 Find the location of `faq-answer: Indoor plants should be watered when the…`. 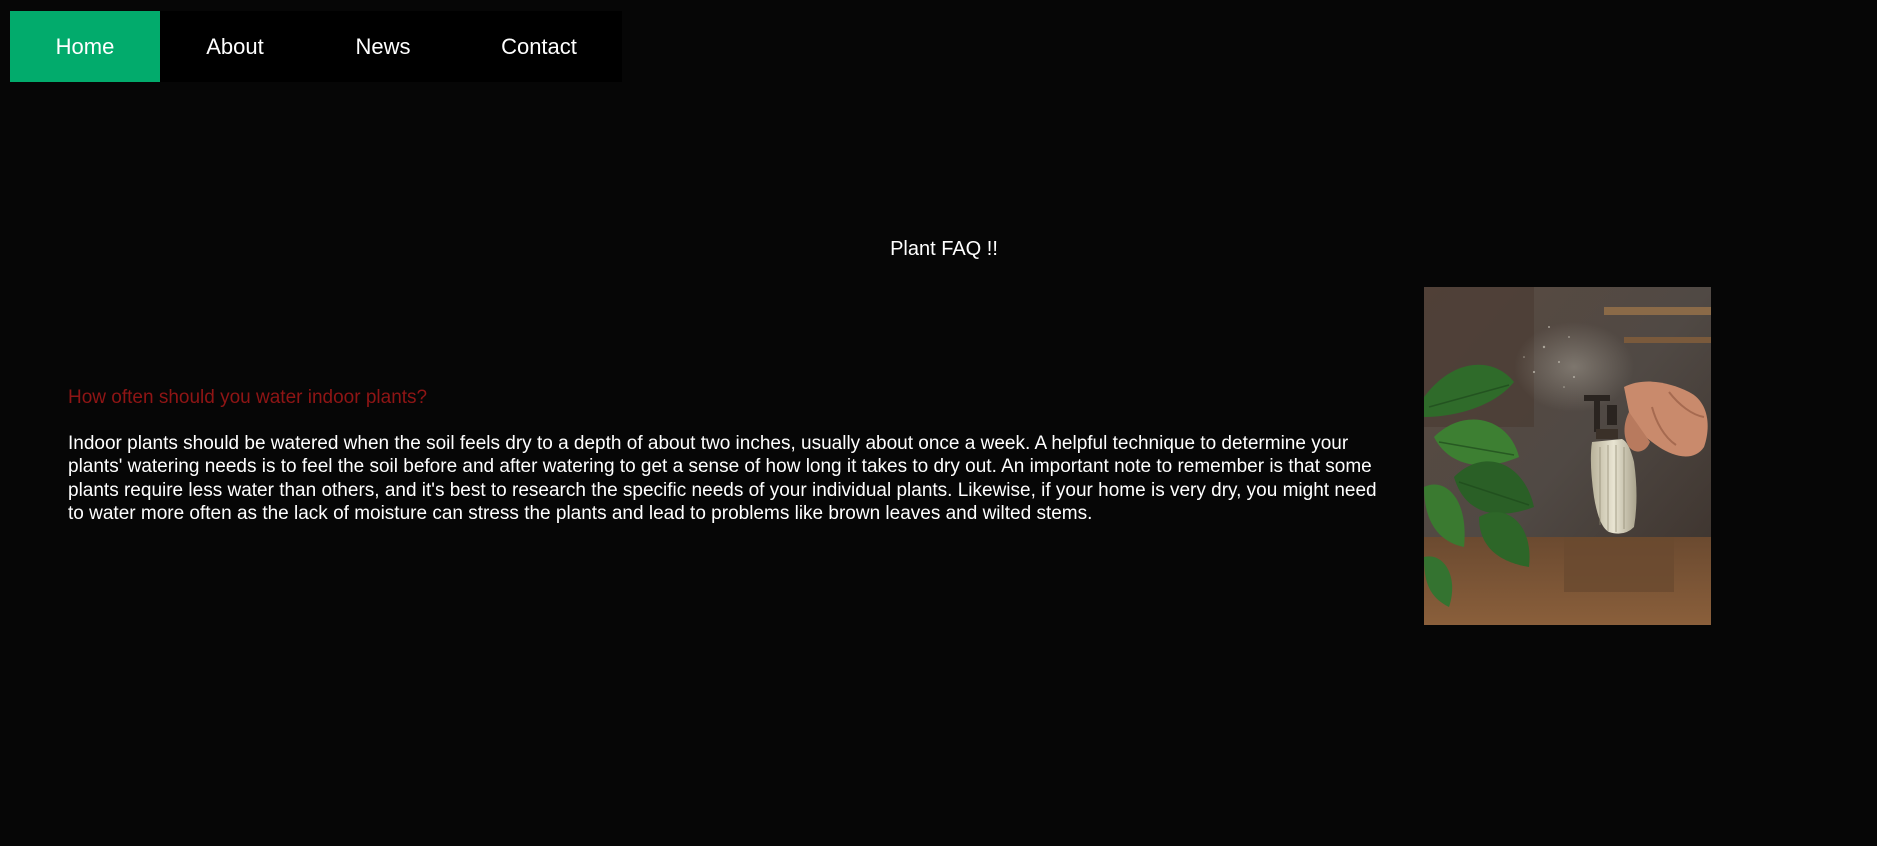

faq-answer: Indoor plants should be watered when the… is located at coordinates (722, 478).